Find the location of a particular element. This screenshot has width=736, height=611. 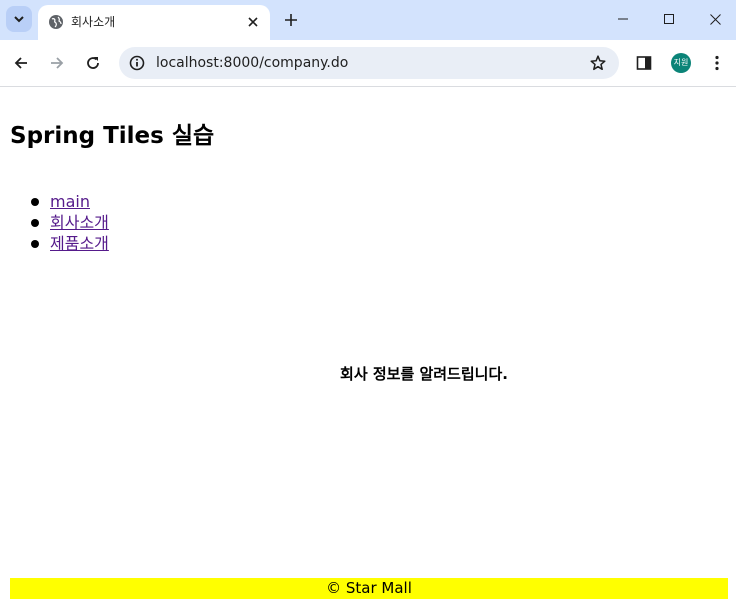

menu-link-products: 제품소개 is located at coordinates (79, 243).